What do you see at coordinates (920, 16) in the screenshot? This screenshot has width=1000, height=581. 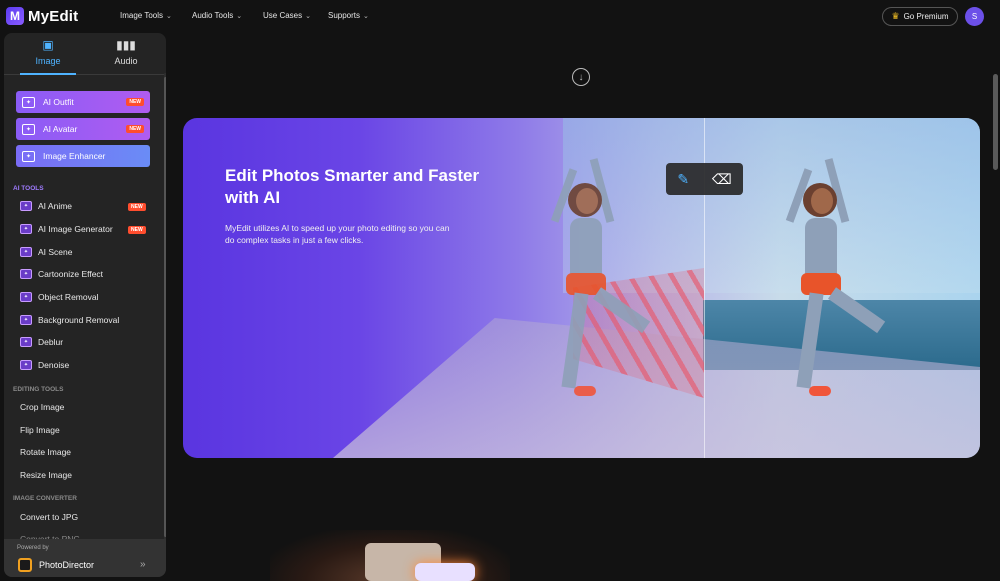 I see `go-premium-button: ♛ Go Premium` at bounding box center [920, 16].